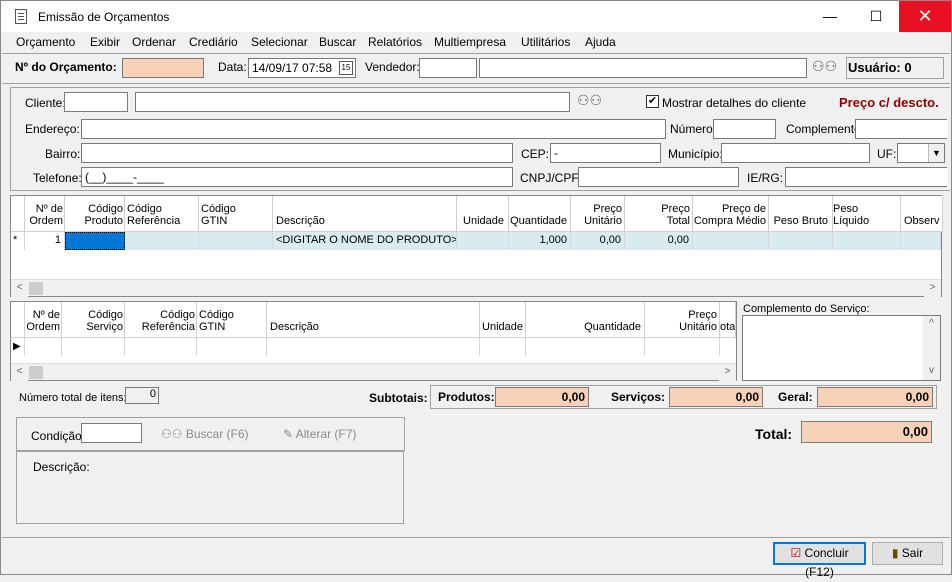 Image resolution: width=952 pixels, height=582 pixels. What do you see at coordinates (801, 214) in the screenshot?
I see `col-header-peso-bruto: Peso Bruto` at bounding box center [801, 214].